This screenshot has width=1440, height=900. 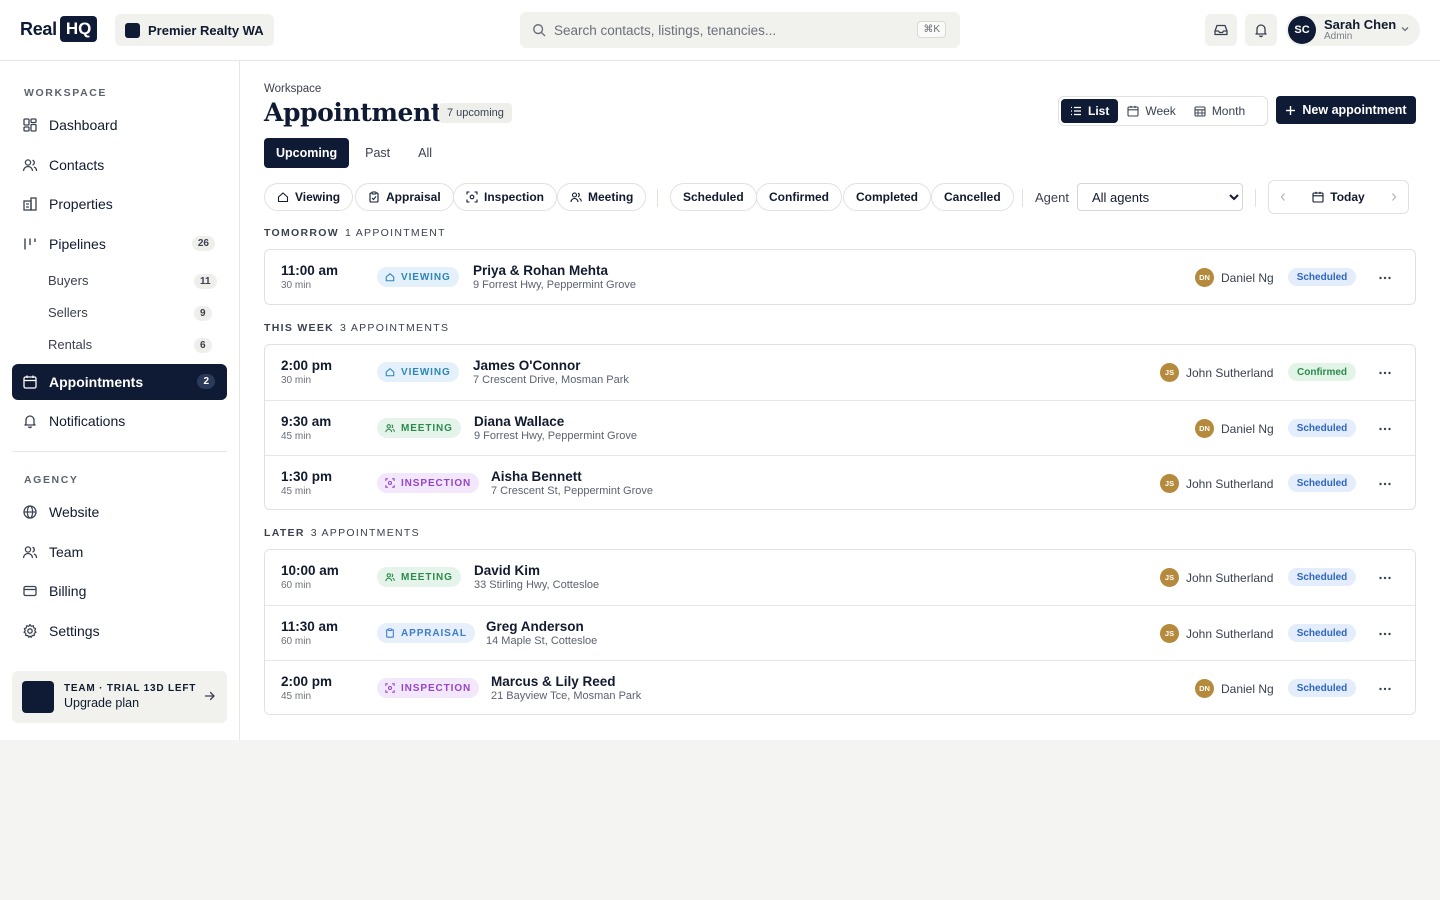 I want to click on appointment-time: 11:00 am, so click(x=310, y=270).